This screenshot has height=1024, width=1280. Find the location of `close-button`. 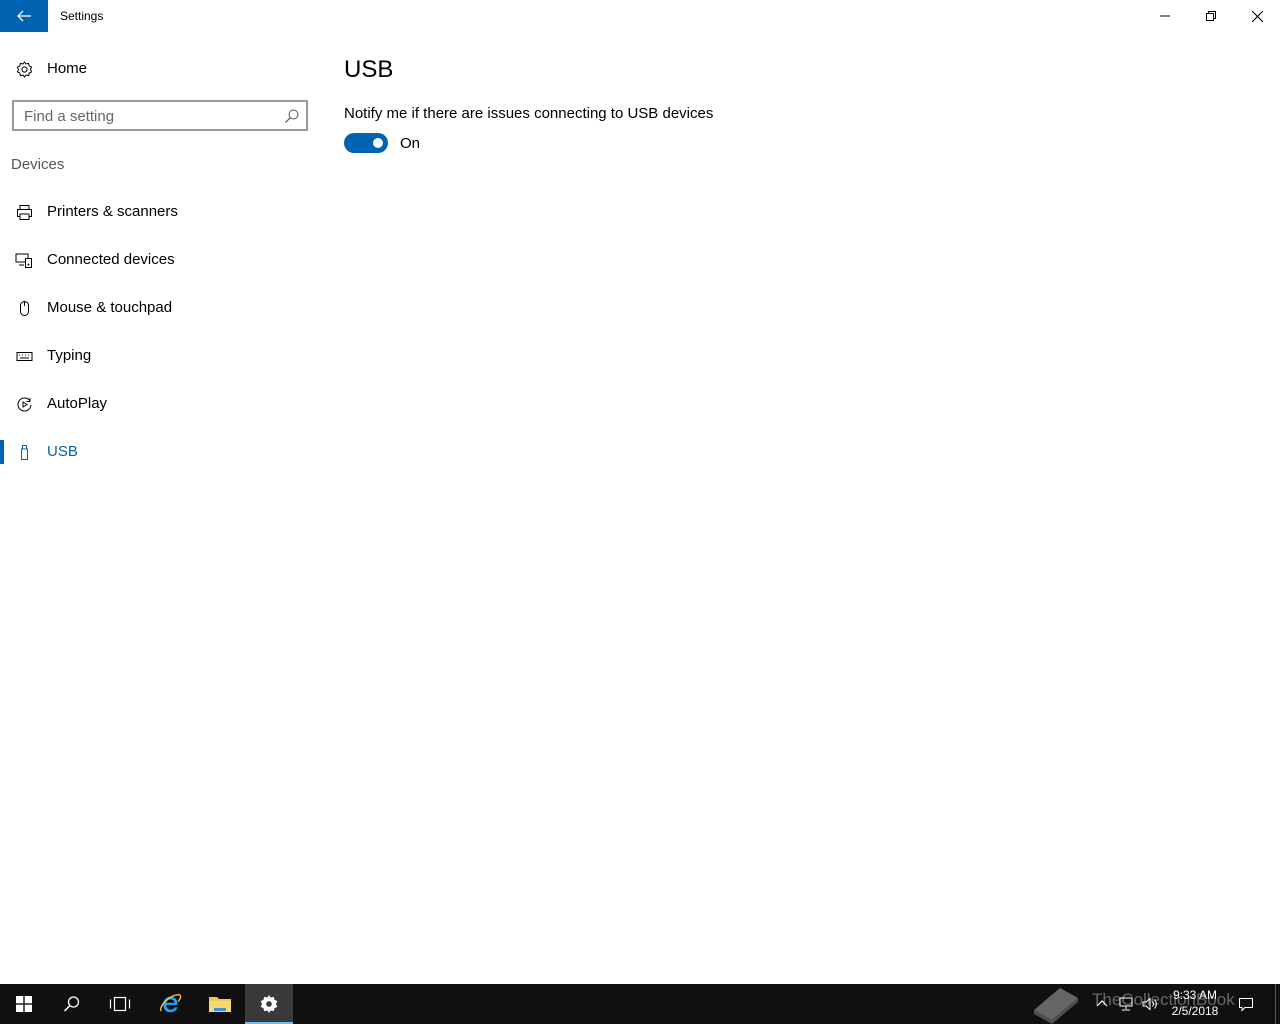

close-button is located at coordinates (1257, 16).